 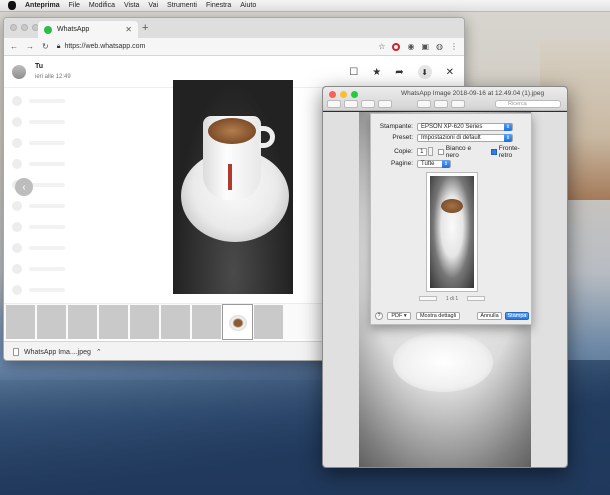 I want to click on copies-row: Copie: 1 Bianco e nero Fronte-retro, so click(x=452, y=151).